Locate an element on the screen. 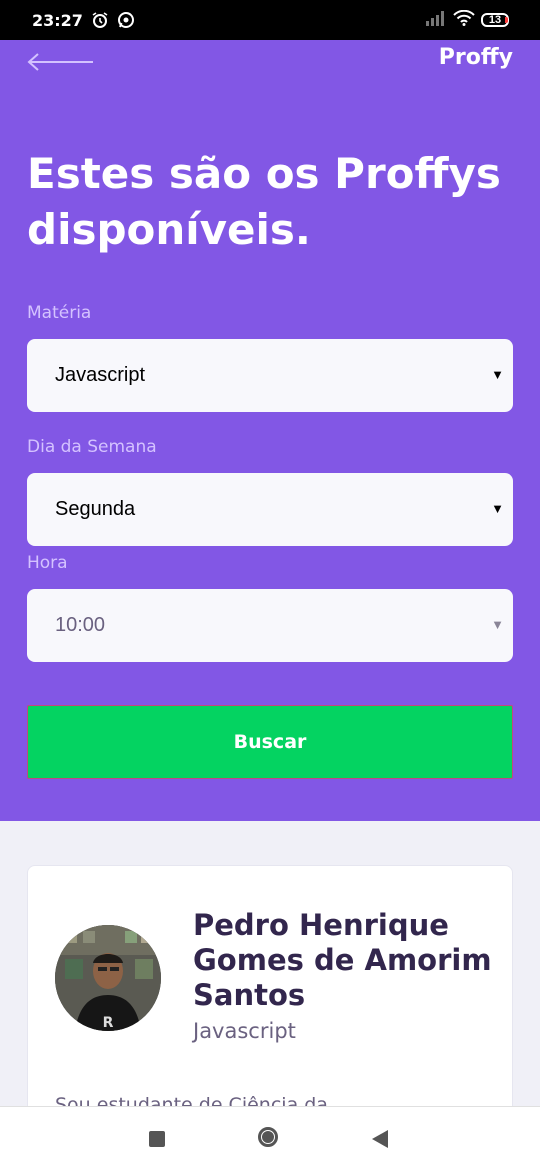  home-icon is located at coordinates (268, 1137).